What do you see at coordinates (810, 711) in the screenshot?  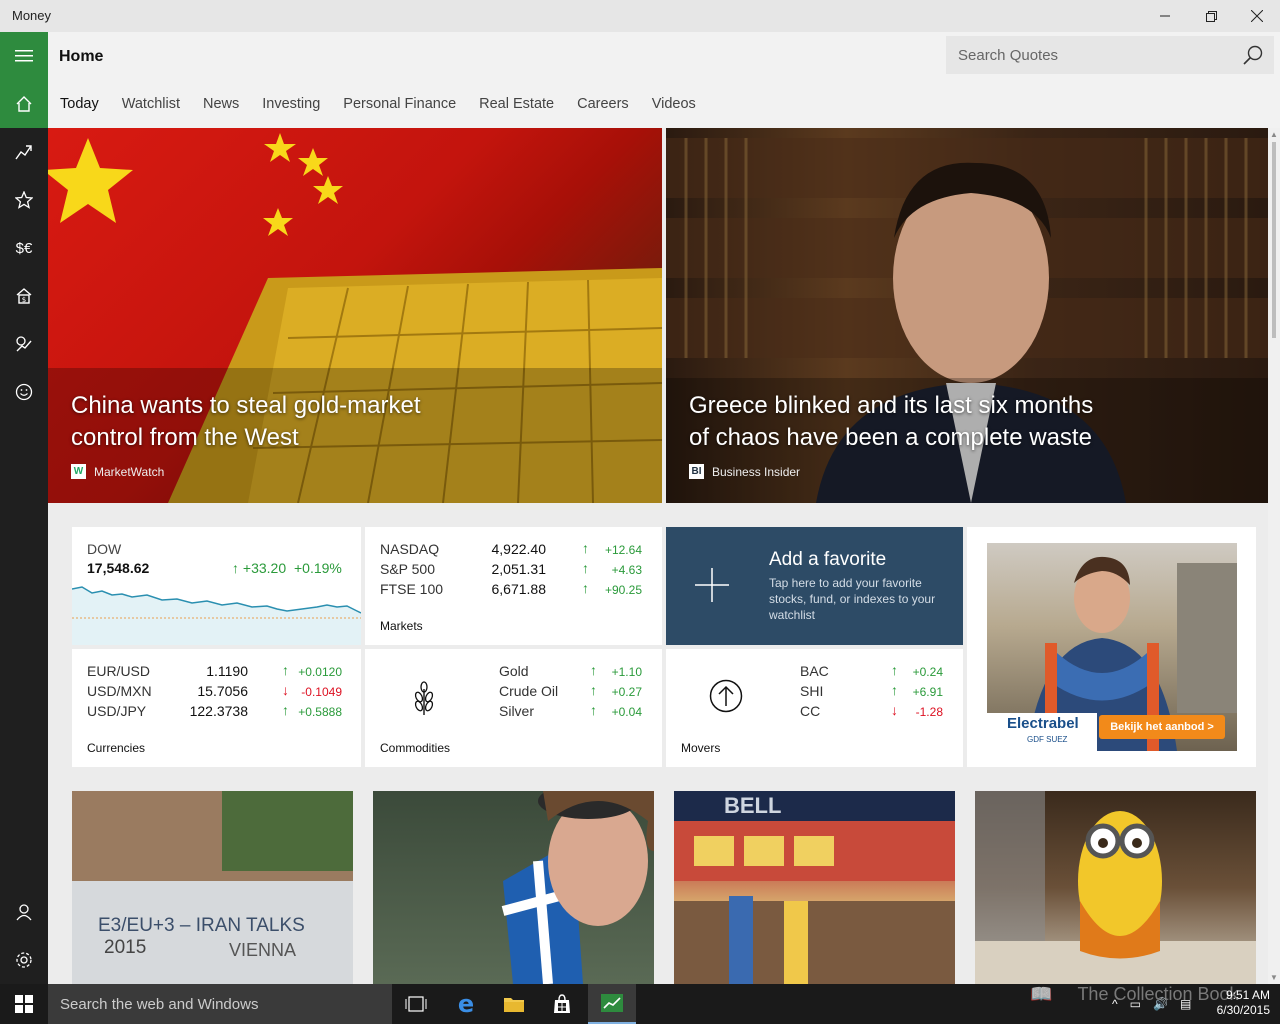 I see `mover-row-name: CC` at bounding box center [810, 711].